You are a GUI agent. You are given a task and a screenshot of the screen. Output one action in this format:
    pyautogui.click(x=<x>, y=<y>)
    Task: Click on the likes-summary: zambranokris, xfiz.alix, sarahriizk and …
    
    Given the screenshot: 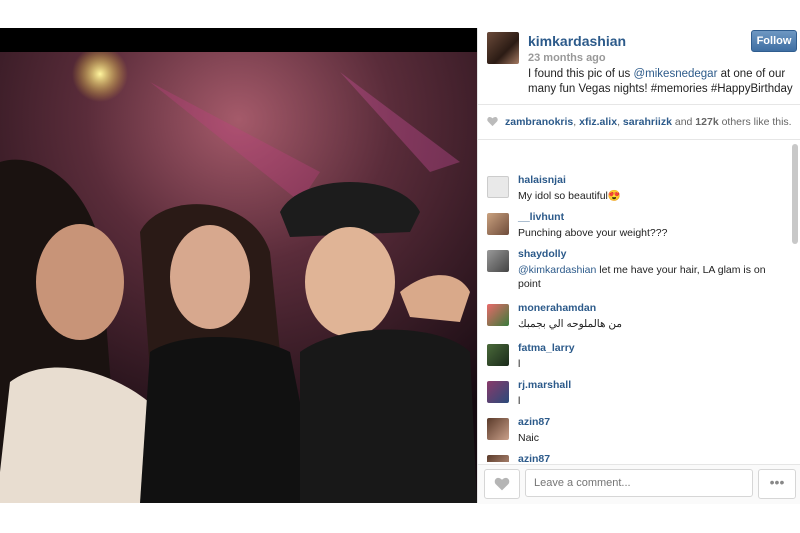 What is the action you would take?
    pyautogui.click(x=639, y=122)
    